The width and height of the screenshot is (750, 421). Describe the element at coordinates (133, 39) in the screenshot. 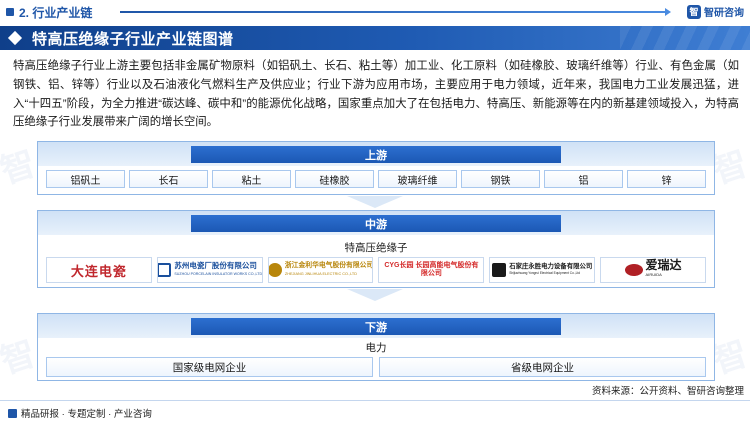

I see `page-title: 特高压绝缘子行业产业链图谱` at that location.